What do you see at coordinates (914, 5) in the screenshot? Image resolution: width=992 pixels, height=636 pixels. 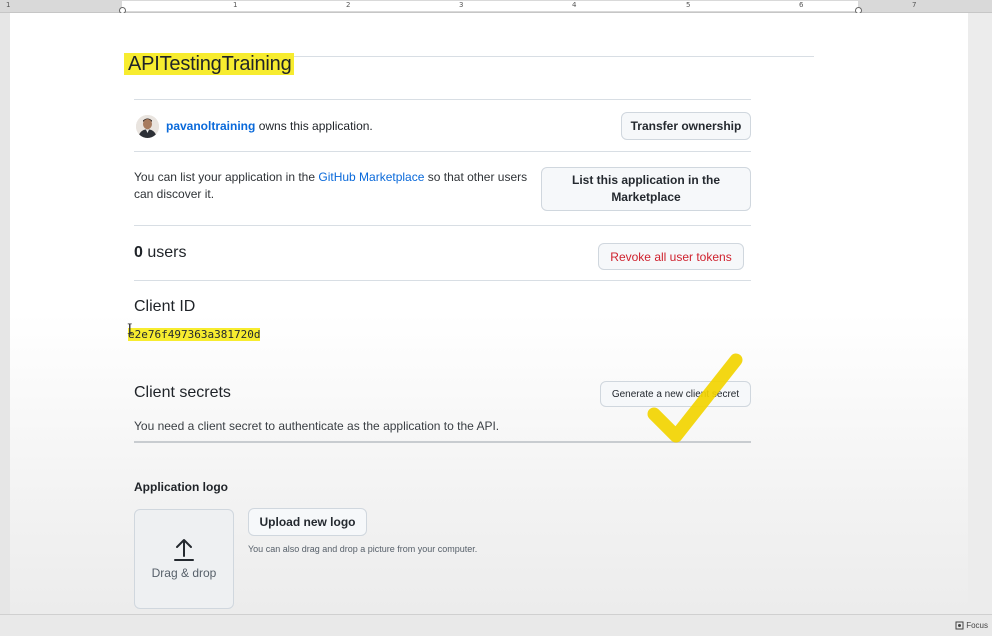 I see `ruler-number: 7` at bounding box center [914, 5].